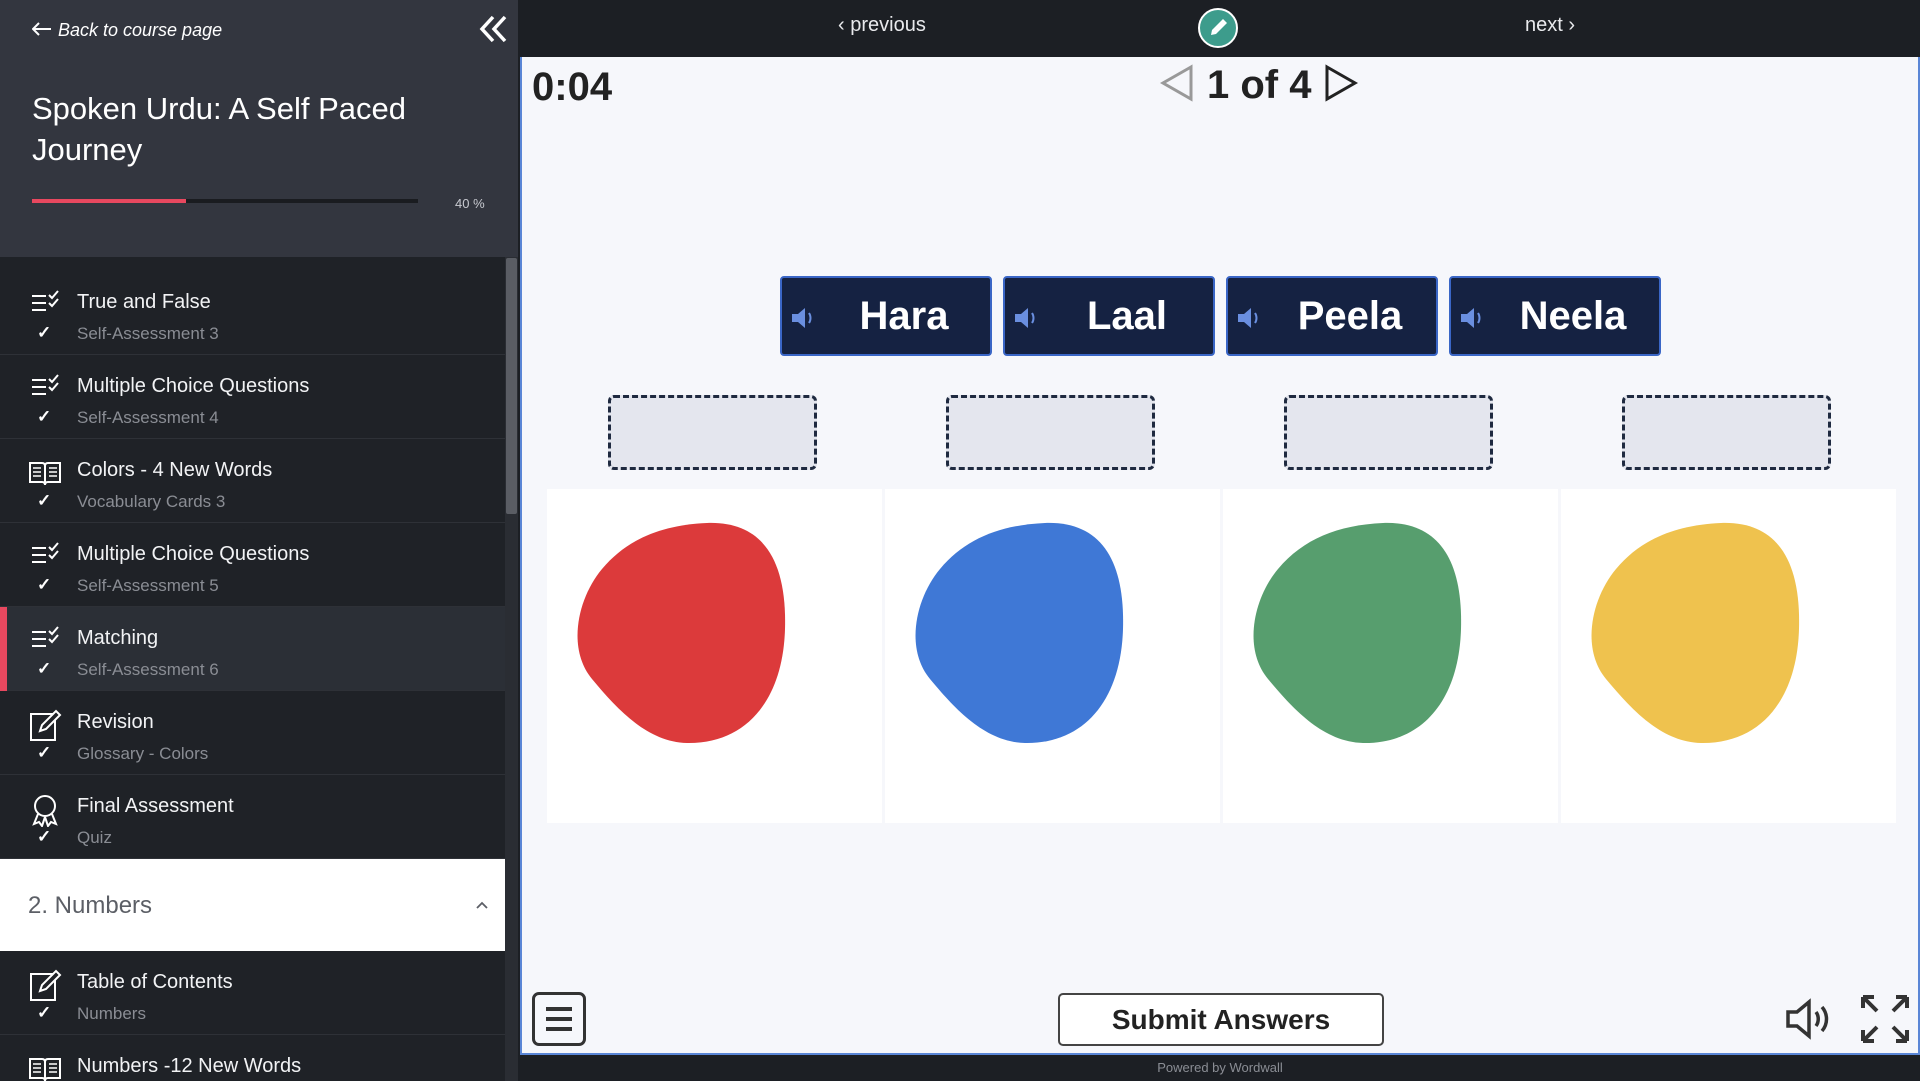 The image size is (1920, 1081). I want to click on yellow-color-blob, so click(1695, 633).